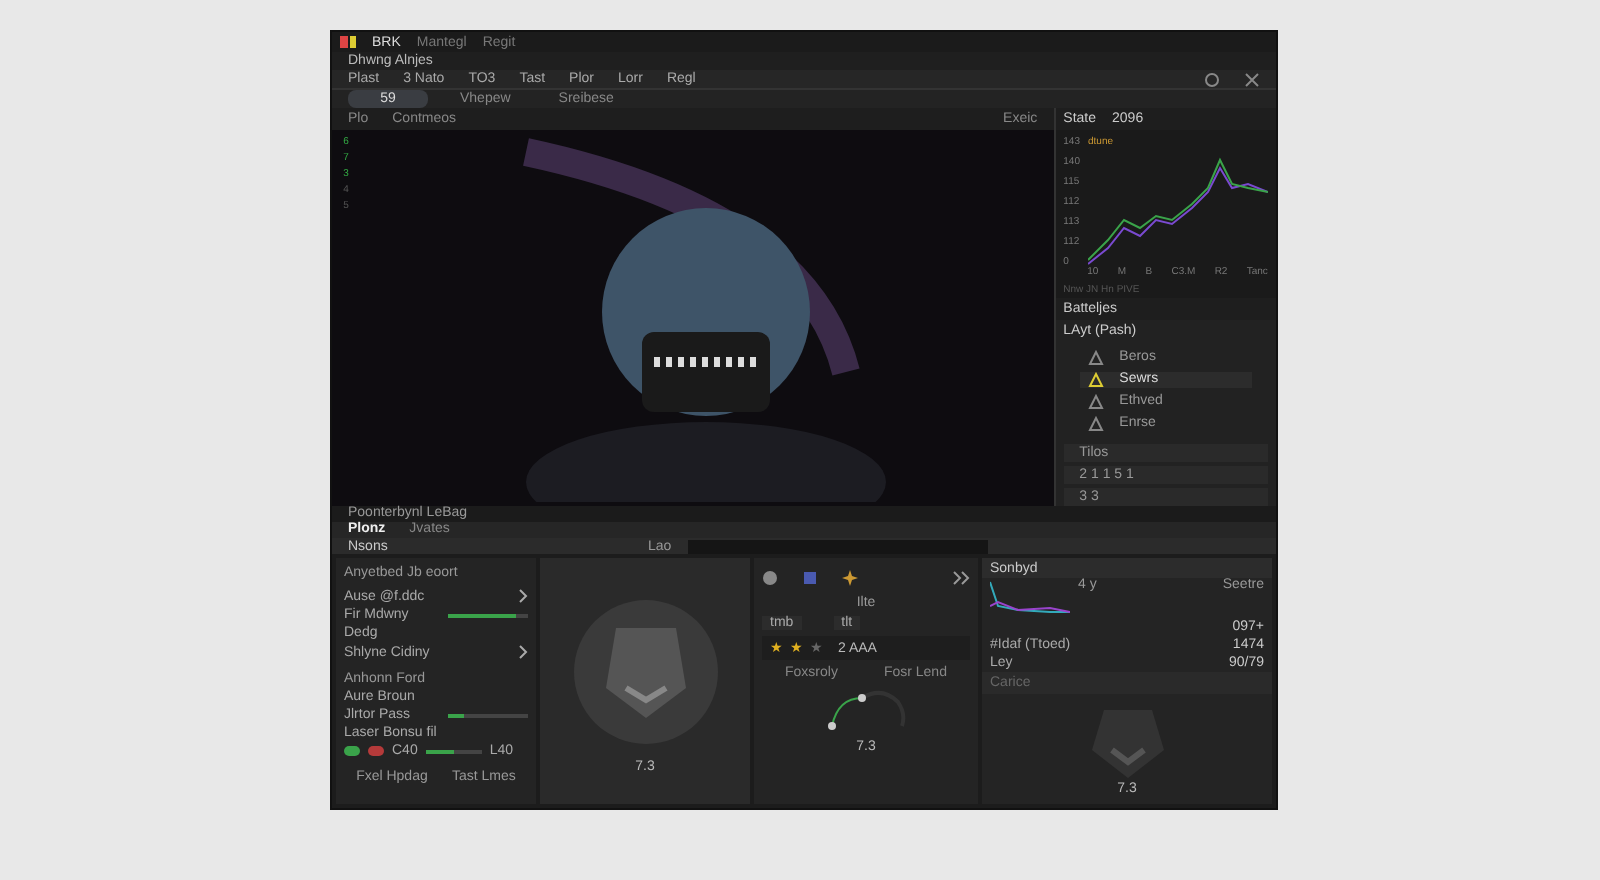  What do you see at coordinates (770, 578) in the screenshot?
I see `circle-icon` at bounding box center [770, 578].